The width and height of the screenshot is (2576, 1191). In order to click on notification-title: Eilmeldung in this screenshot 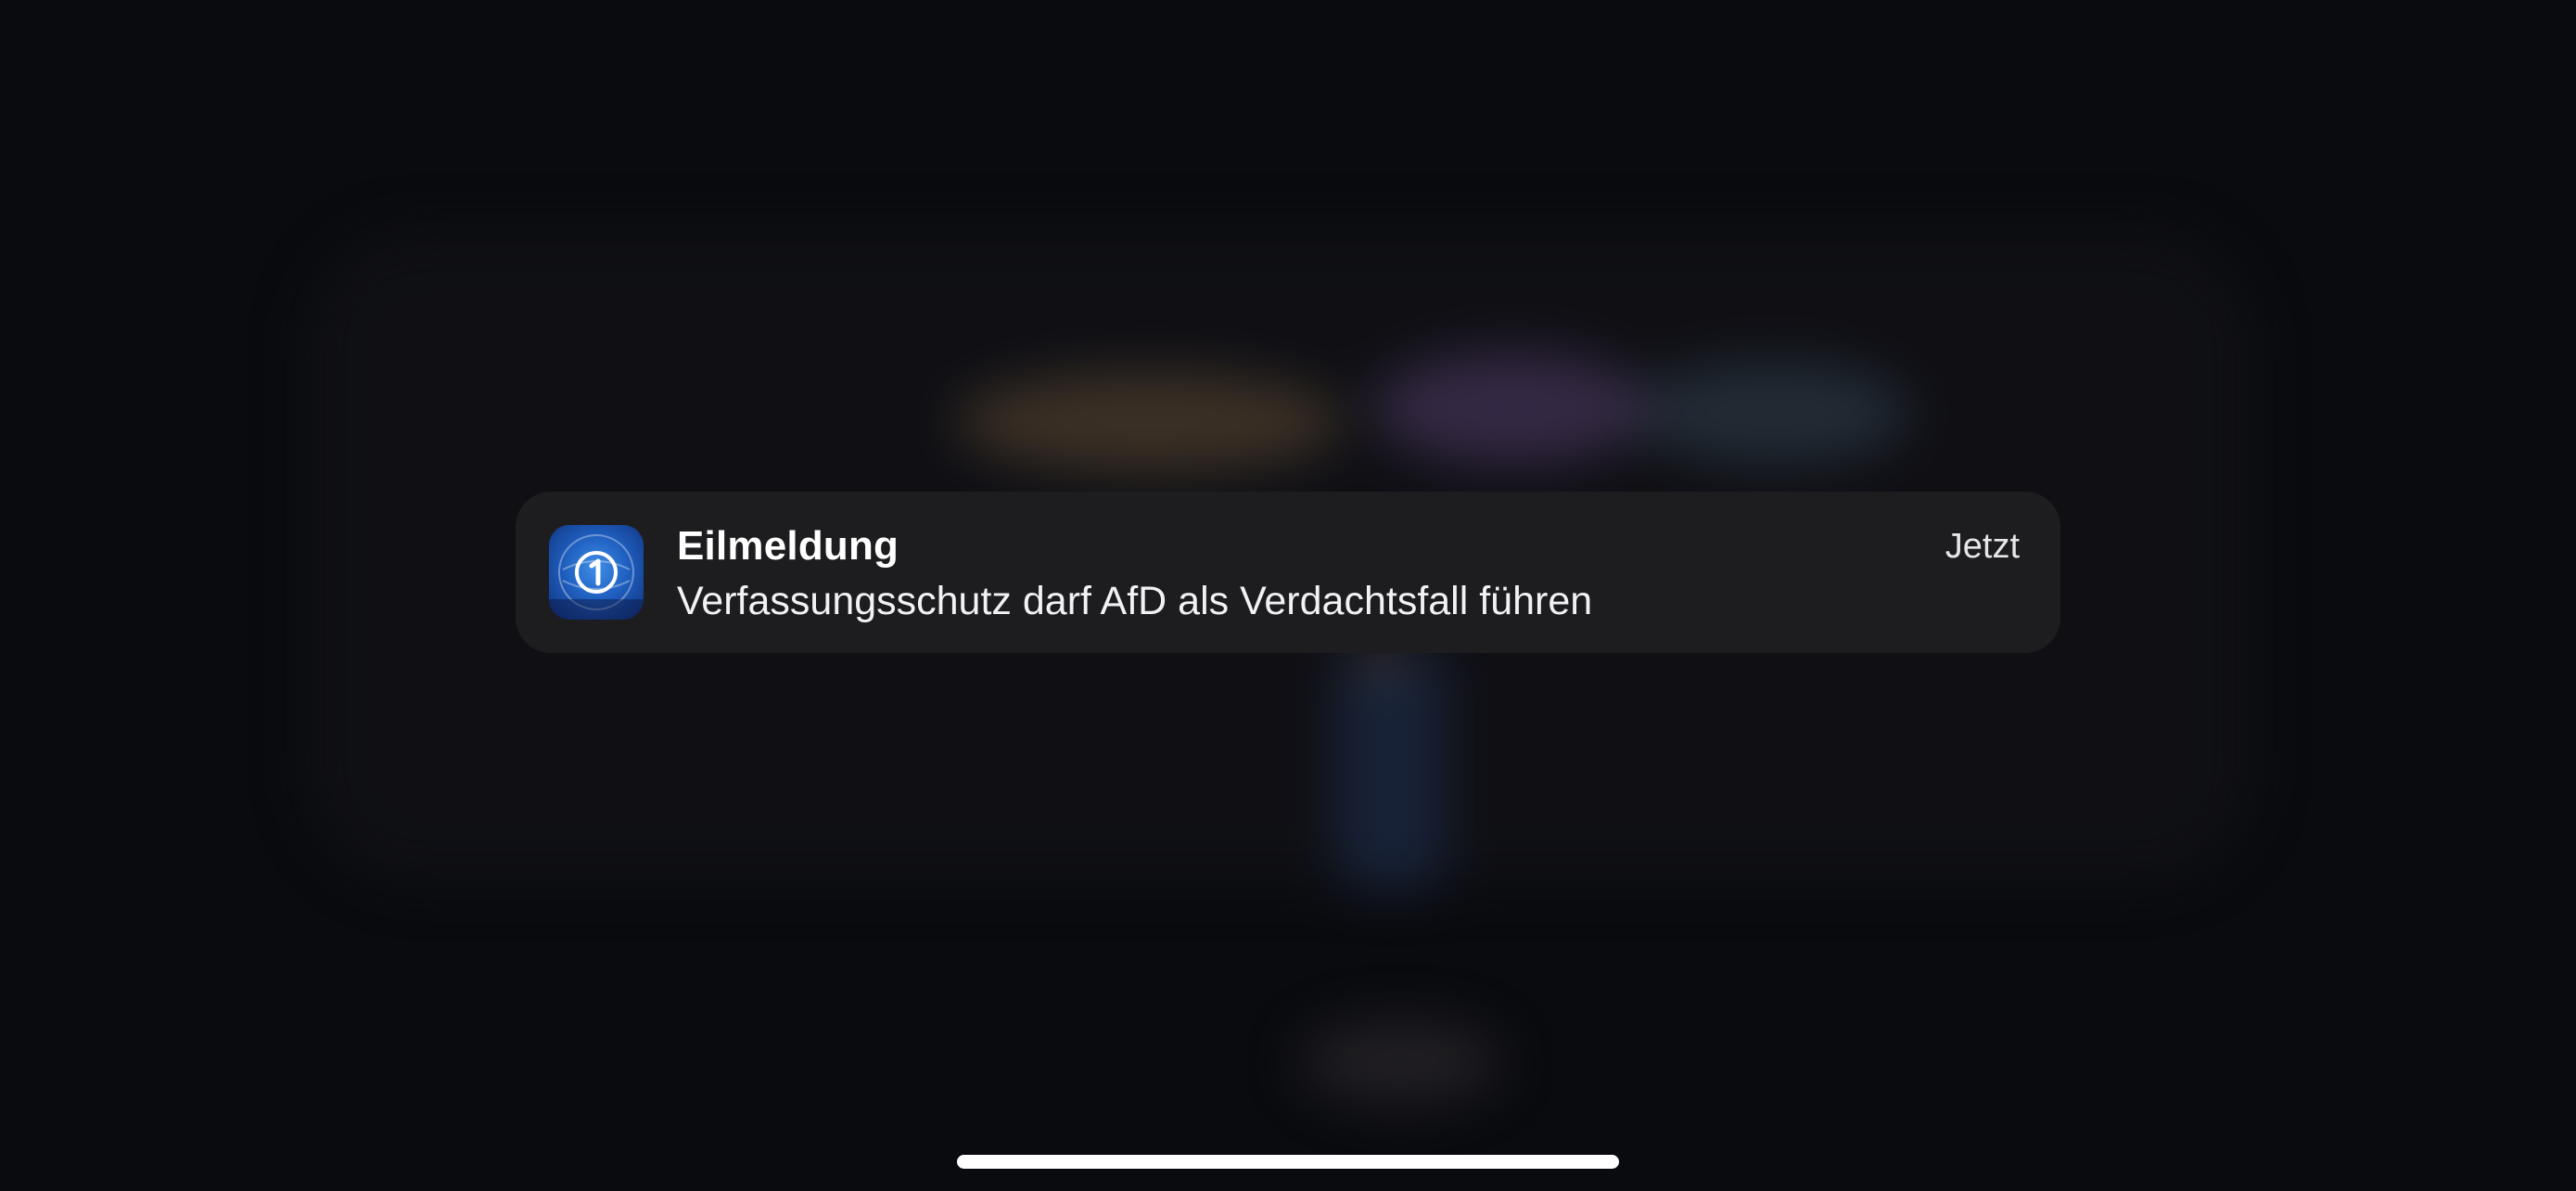, I will do `click(788, 546)`.